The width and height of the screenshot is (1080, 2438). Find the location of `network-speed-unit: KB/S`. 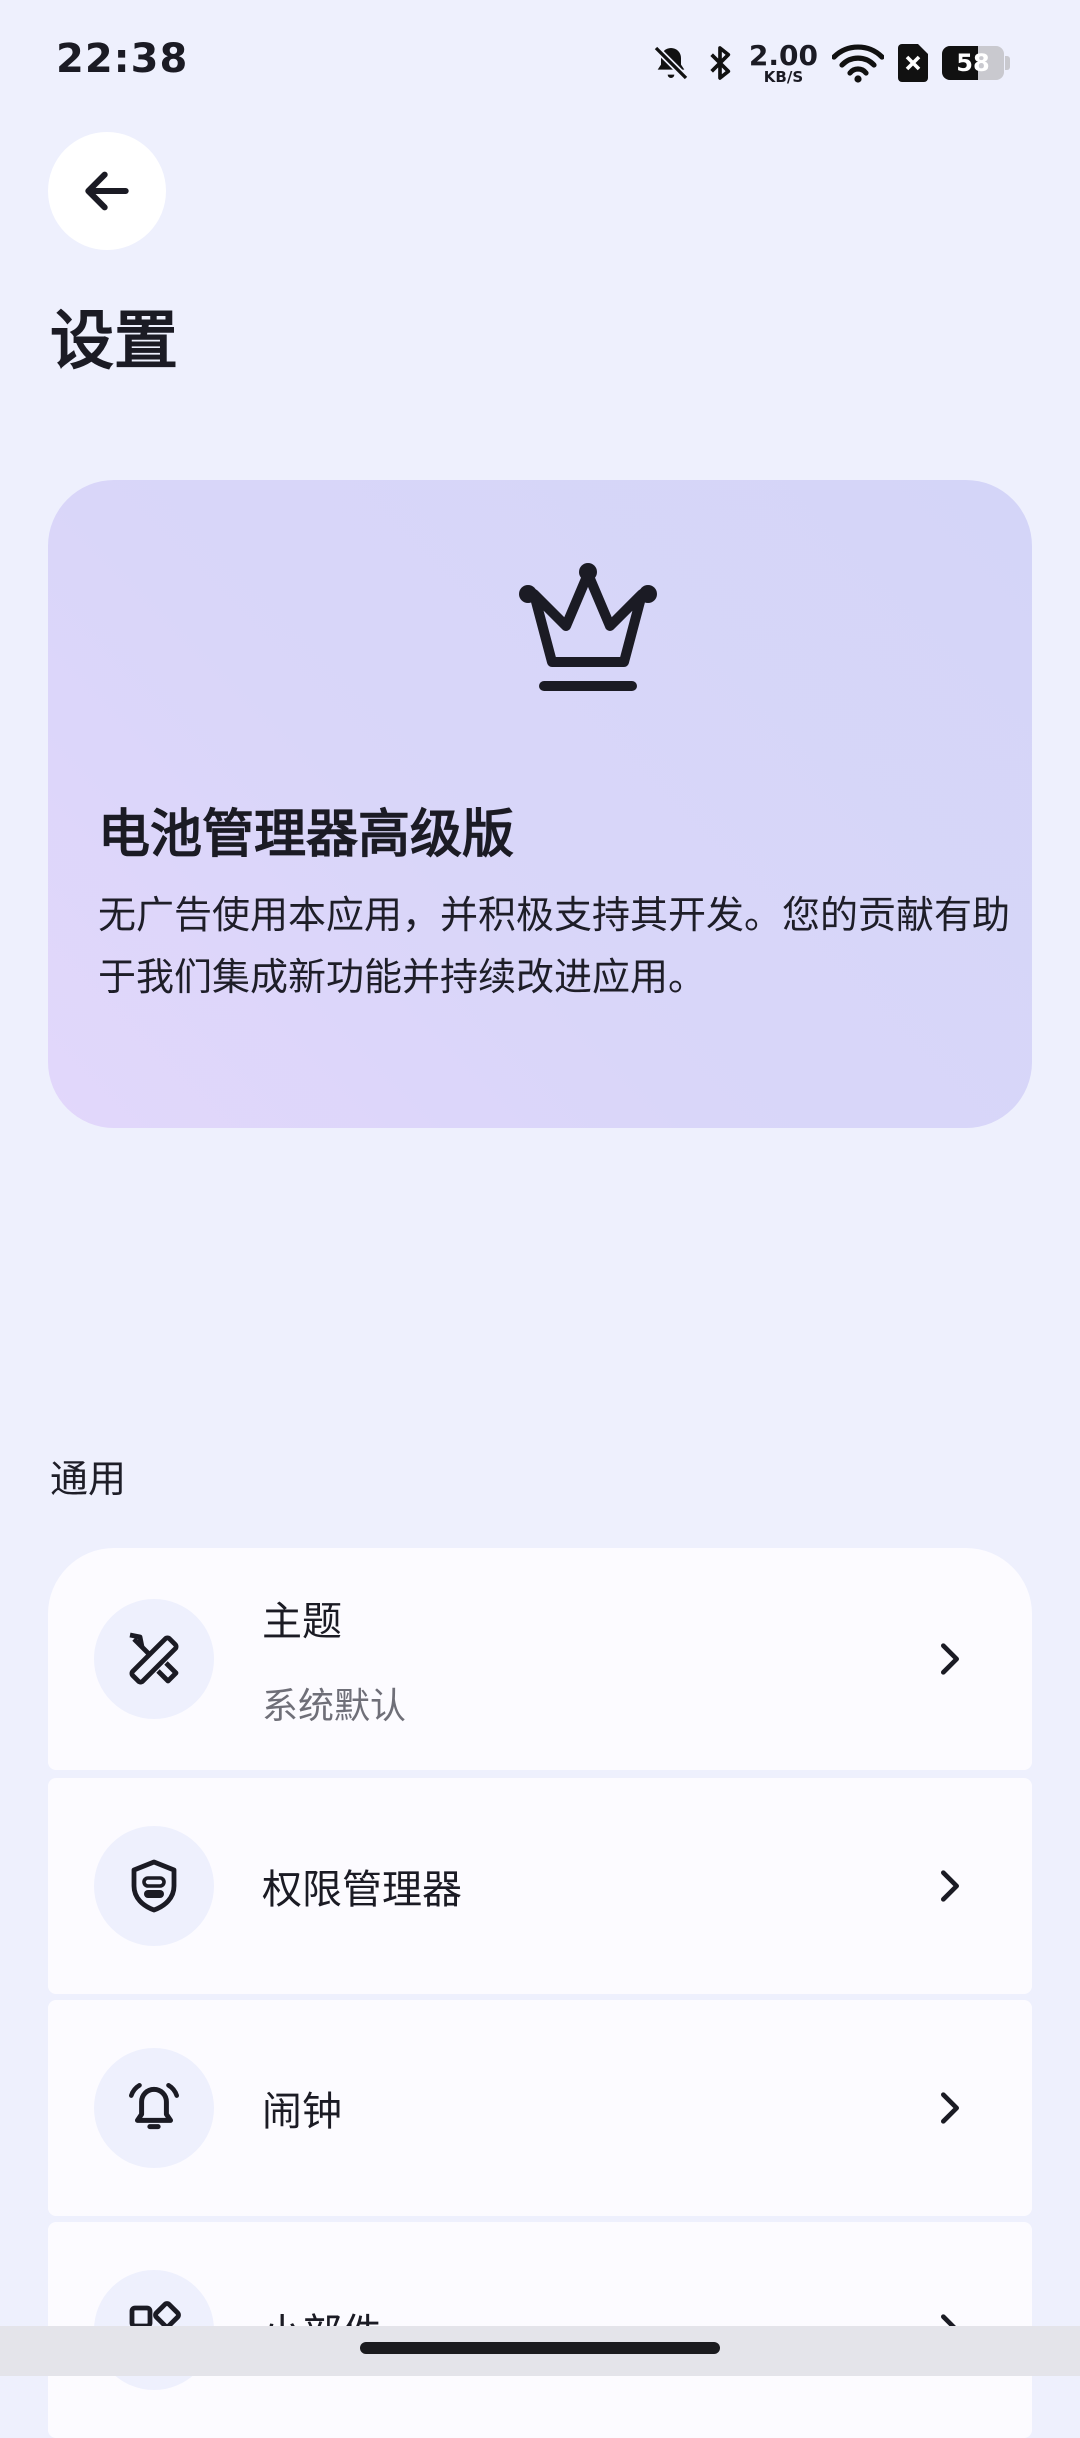

network-speed-unit: KB/S is located at coordinates (783, 76).